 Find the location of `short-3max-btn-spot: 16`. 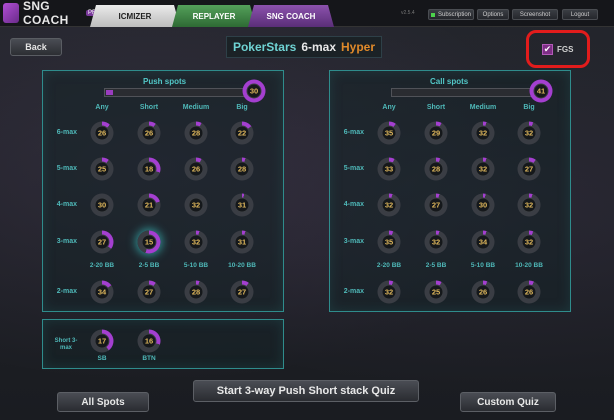

short-3max-btn-spot: 16 is located at coordinates (149, 341).